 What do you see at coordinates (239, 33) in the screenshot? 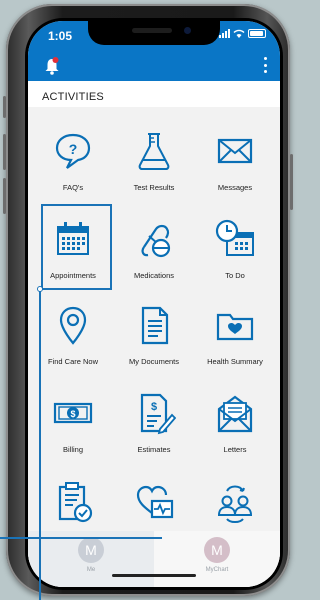
I see `wifi-icon` at bounding box center [239, 33].